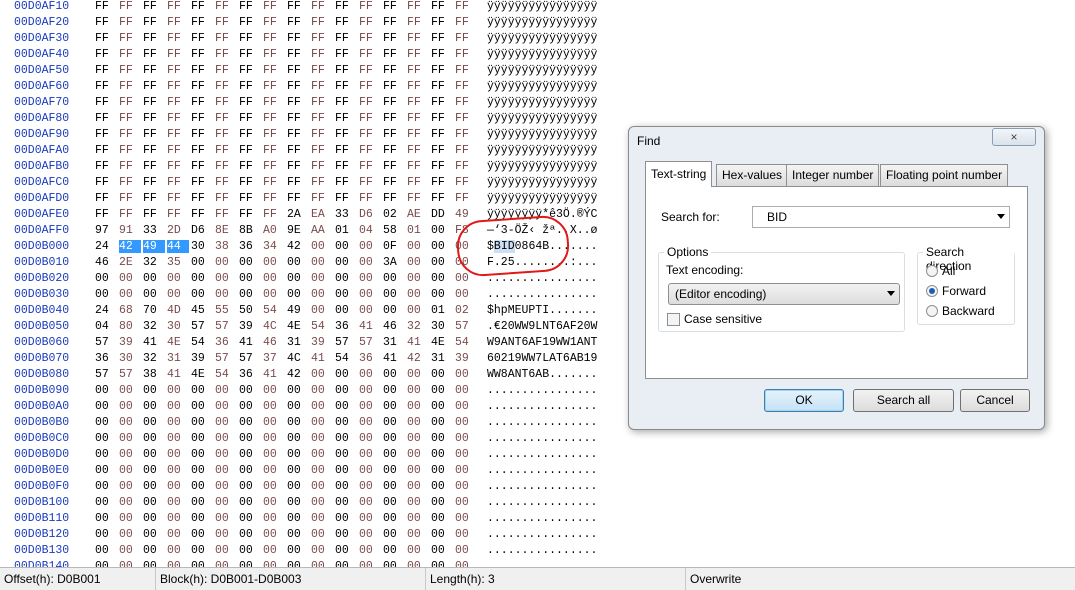  Describe the element at coordinates (752, 175) in the screenshot. I see `tab-hex-values: Hex-values` at that location.